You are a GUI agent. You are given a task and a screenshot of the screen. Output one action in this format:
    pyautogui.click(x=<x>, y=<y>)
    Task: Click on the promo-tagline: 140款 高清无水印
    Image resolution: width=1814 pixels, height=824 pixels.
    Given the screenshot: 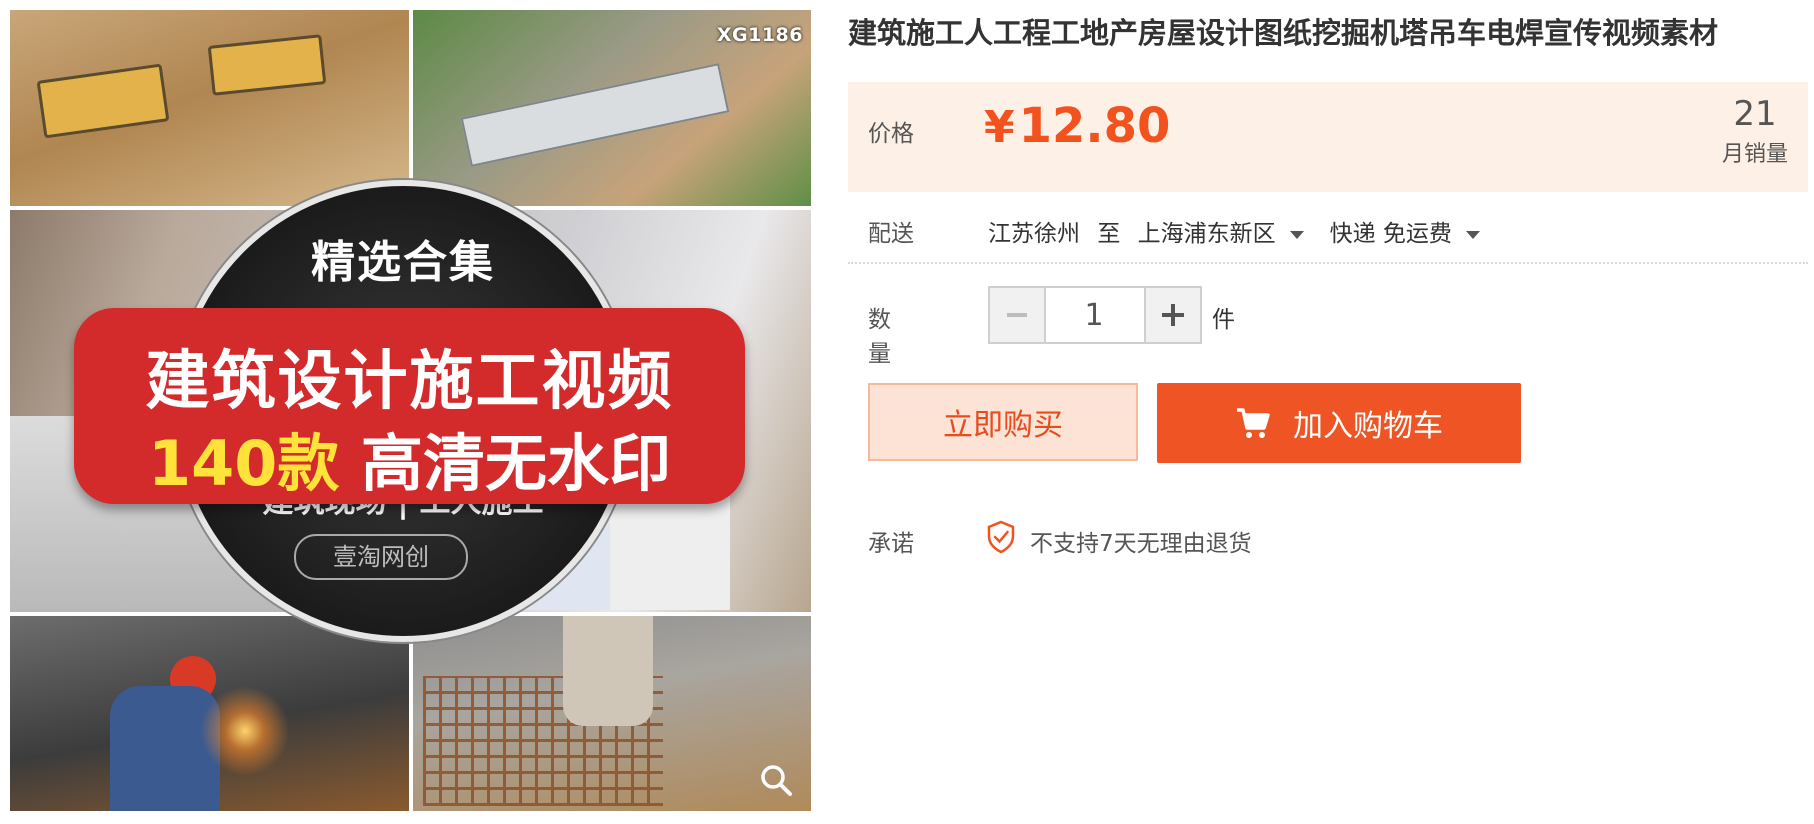 What is the action you would take?
    pyautogui.click(x=409, y=458)
    